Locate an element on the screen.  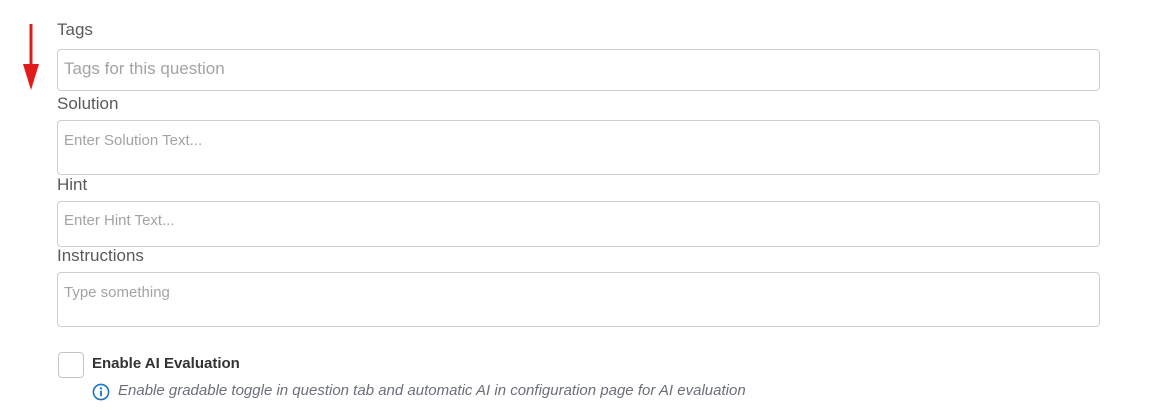
instructions-label: Instructions is located at coordinates (100, 255).